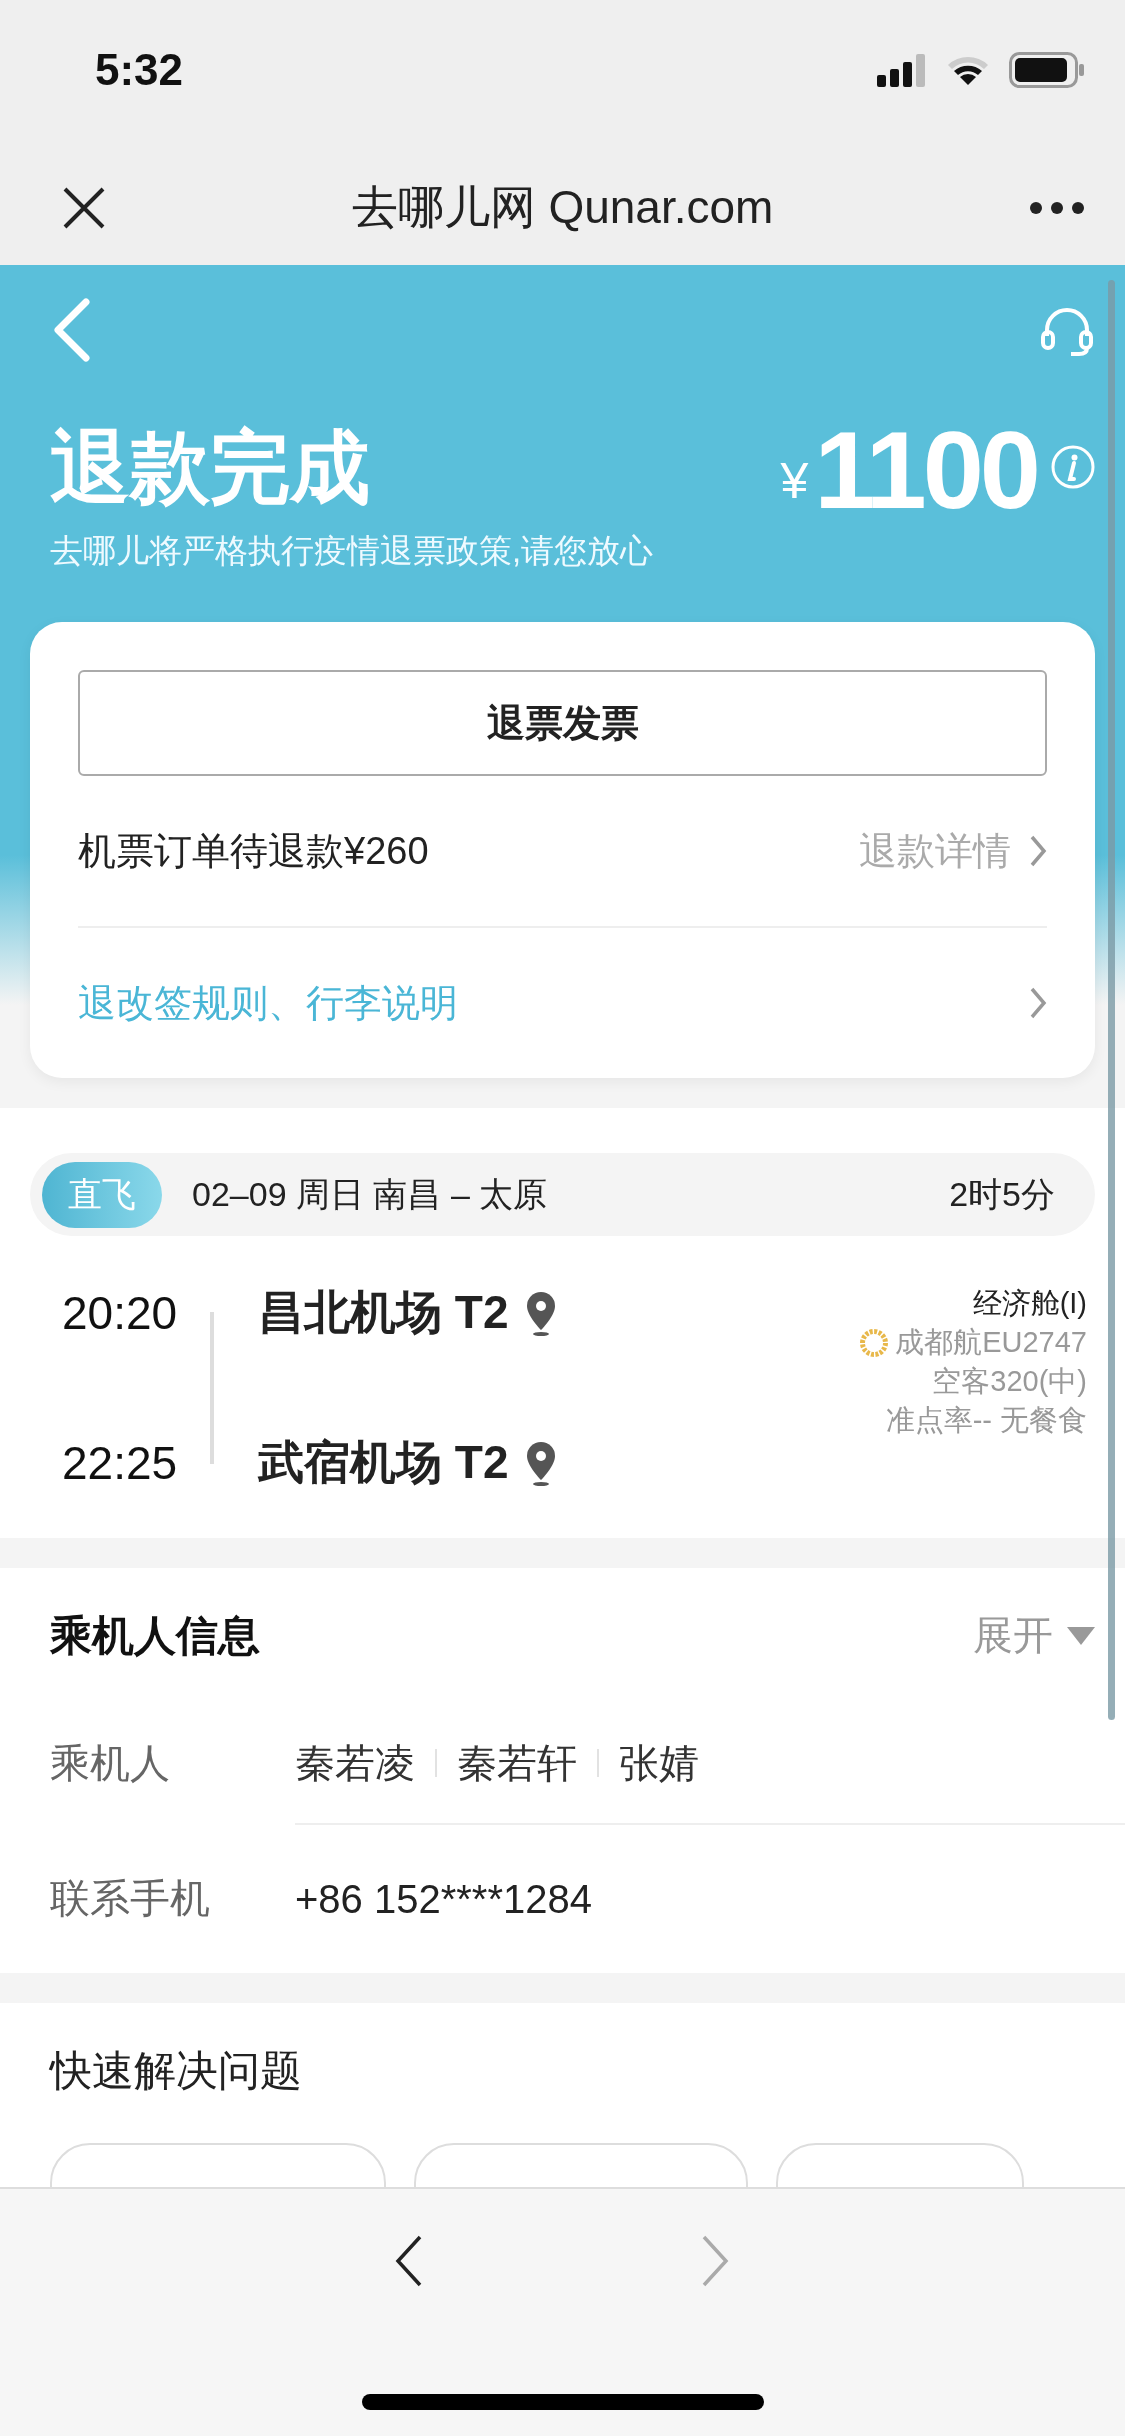 Image resolution: width=1125 pixels, height=2436 pixels. Describe the element at coordinates (1009, 1381) in the screenshot. I see `aircraft-type: 空客320(中)` at that location.